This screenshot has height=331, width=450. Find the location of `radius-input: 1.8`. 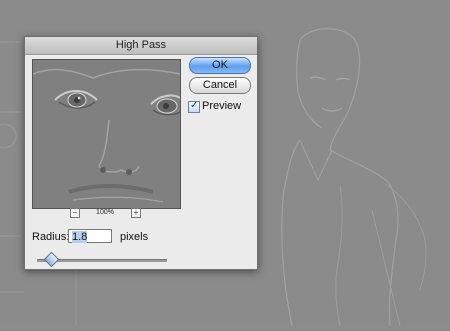

radius-input: 1.8 is located at coordinates (90, 236).